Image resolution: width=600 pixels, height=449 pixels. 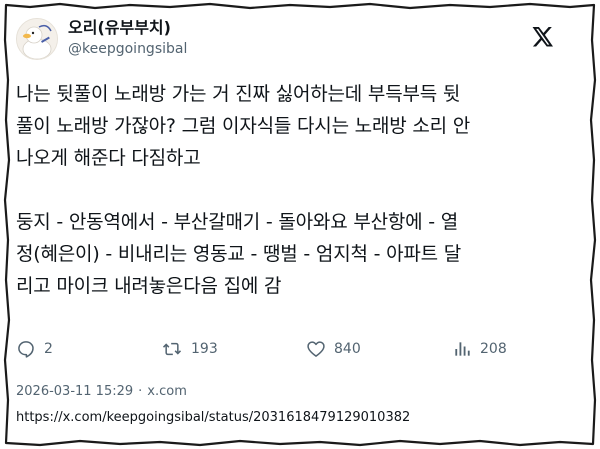 I want to click on like-button: 840, so click(x=333, y=349).